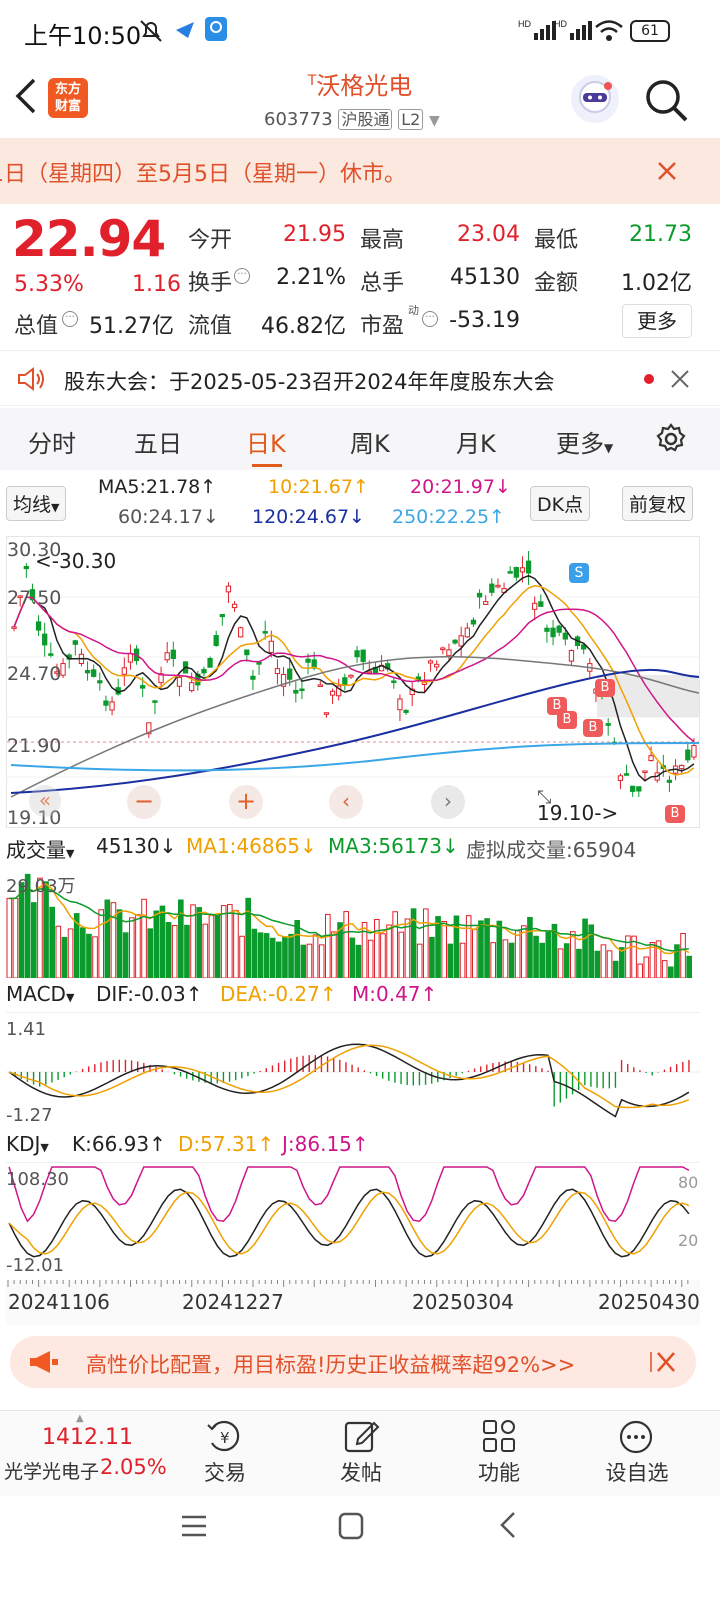 The height and width of the screenshot is (1600, 720). I want to click on speaker-icon, so click(31, 381).